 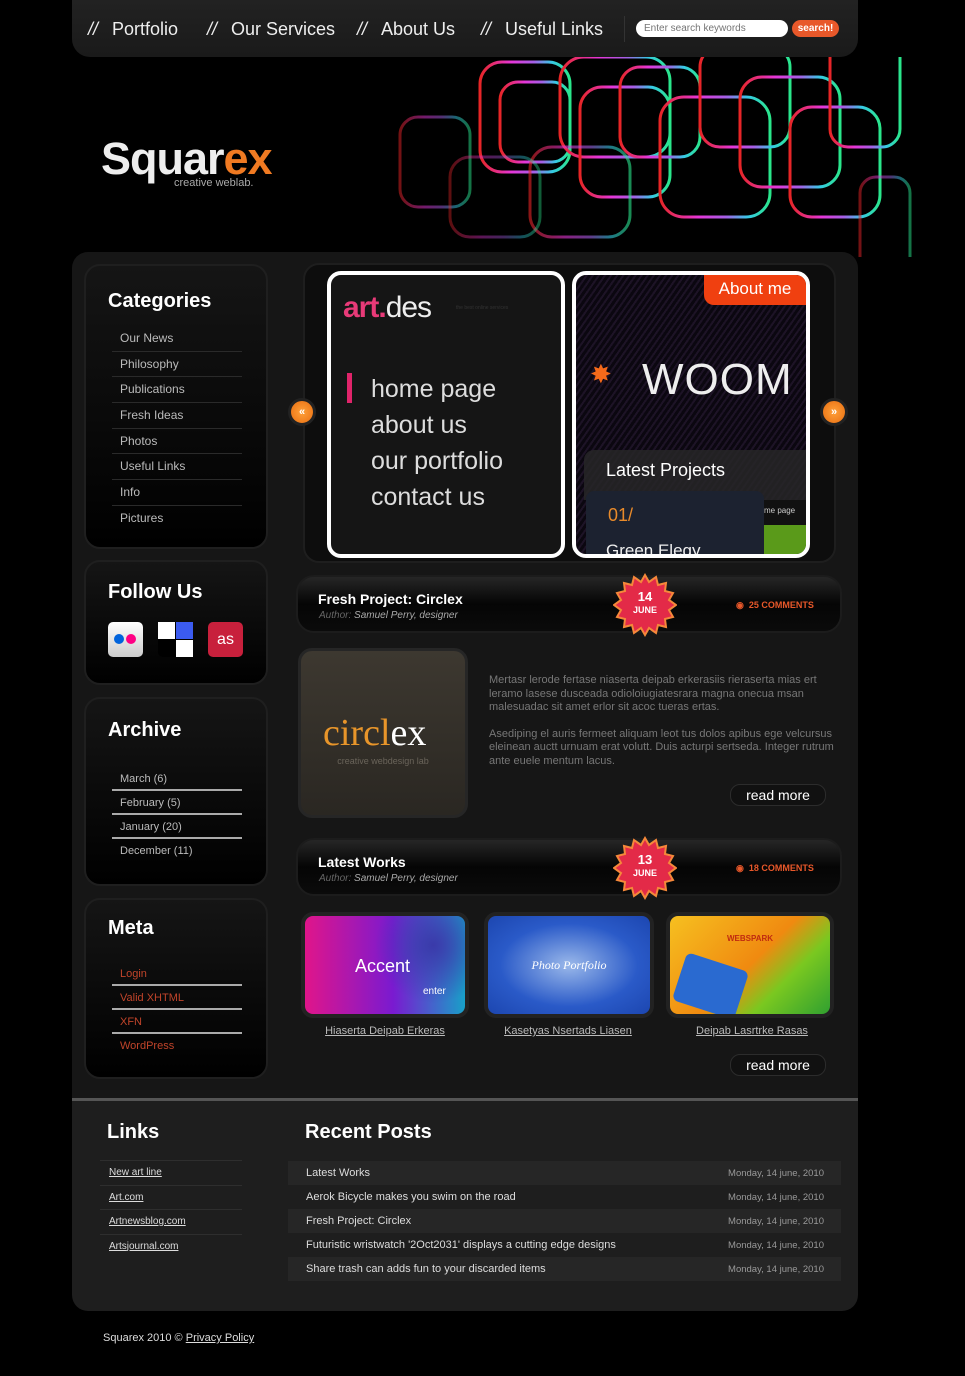 What do you see at coordinates (171, 1246) in the screenshot?
I see `footer-link: Artsjournal.com` at bounding box center [171, 1246].